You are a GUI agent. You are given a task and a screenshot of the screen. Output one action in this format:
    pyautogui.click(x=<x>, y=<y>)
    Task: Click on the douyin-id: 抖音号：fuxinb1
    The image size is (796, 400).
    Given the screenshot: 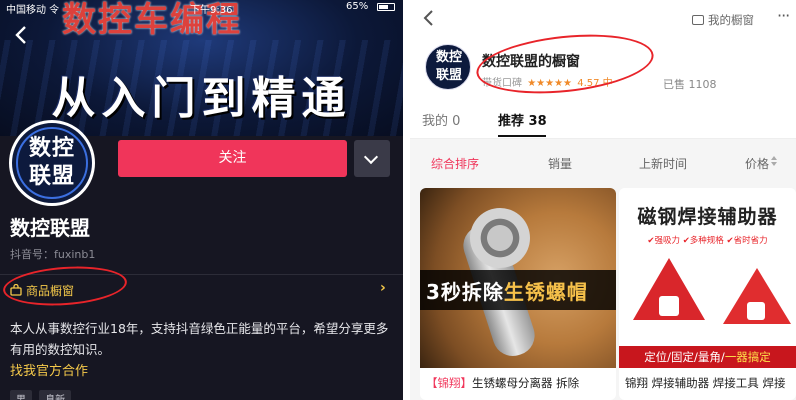 What is the action you would take?
    pyautogui.click(x=53, y=254)
    